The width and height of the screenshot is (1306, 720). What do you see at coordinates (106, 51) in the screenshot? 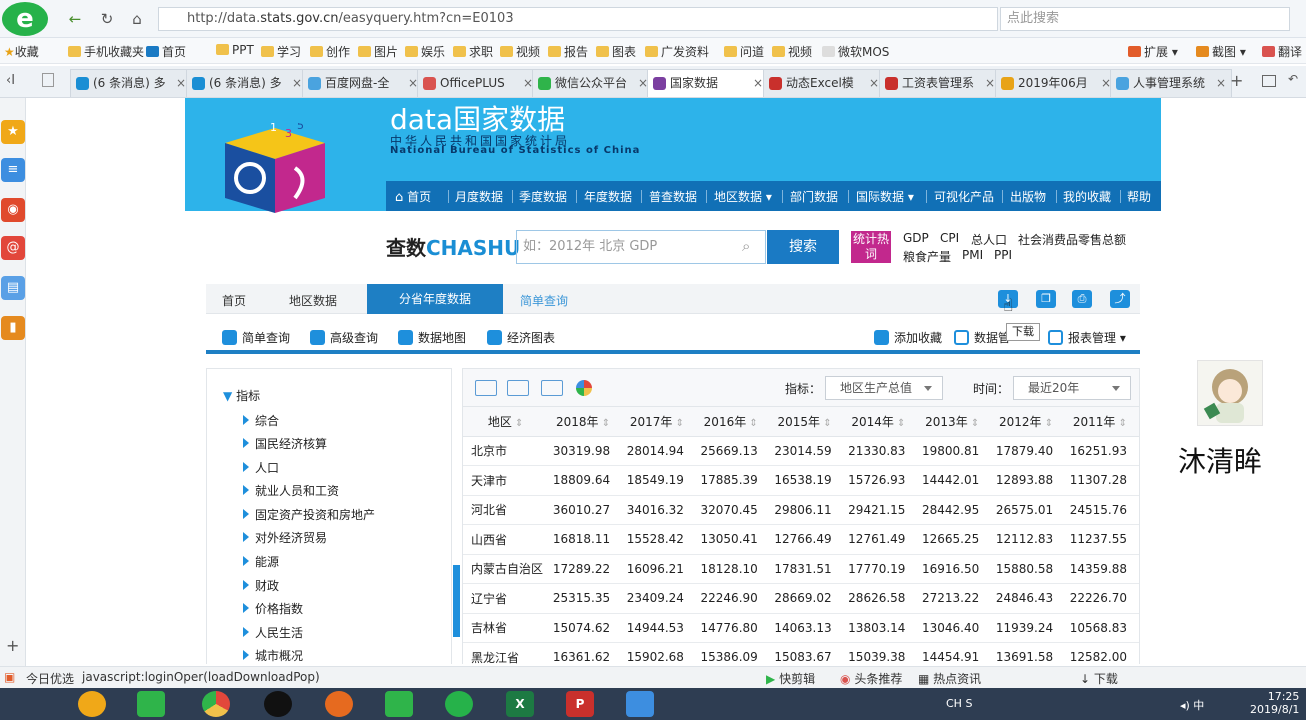
I see `bookmark-item: 手机收藏夹` at bounding box center [106, 51].